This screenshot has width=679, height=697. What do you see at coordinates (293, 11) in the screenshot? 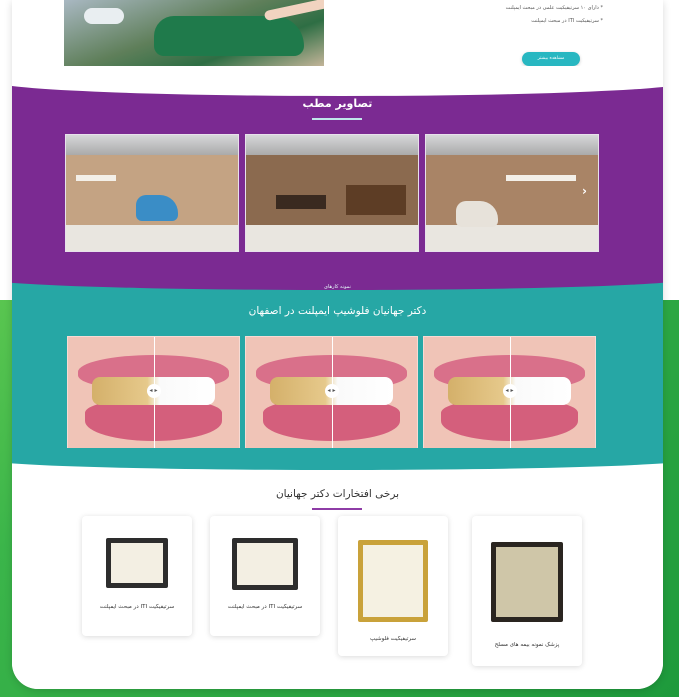
I see `arm-shape` at bounding box center [293, 11].